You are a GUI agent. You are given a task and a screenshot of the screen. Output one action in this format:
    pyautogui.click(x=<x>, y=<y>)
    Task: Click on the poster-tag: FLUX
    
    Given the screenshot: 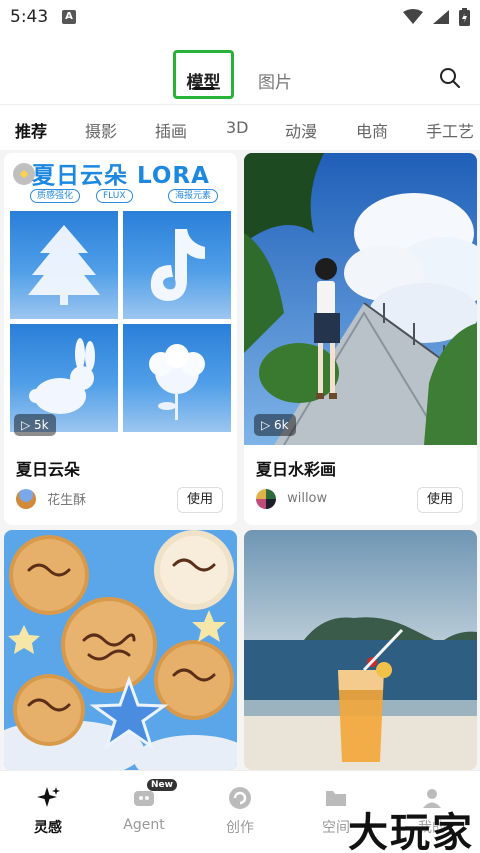 What is the action you would take?
    pyautogui.click(x=114, y=196)
    